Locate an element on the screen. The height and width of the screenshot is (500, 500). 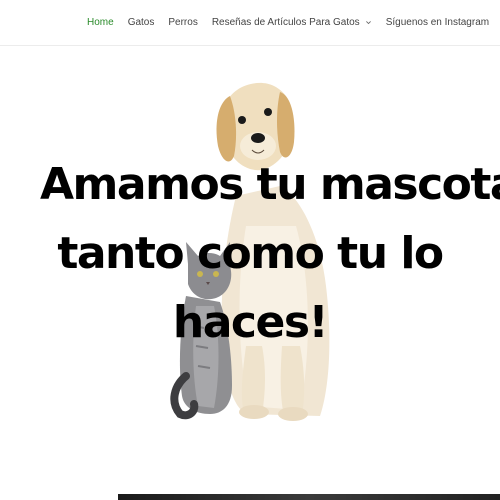
chevron-down-icon is located at coordinates (368, 23).